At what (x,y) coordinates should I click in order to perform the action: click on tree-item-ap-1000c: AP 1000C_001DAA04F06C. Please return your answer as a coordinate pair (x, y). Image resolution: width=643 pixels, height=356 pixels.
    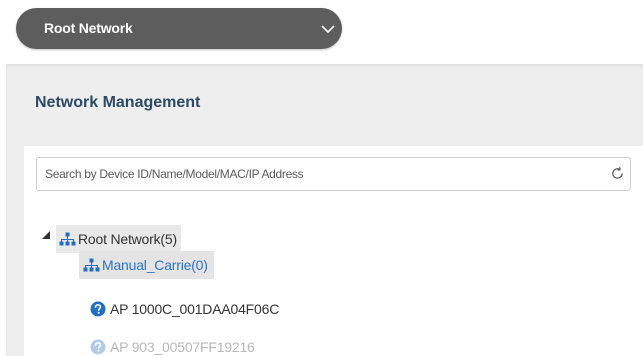
    Looking at the image, I should click on (184, 309).